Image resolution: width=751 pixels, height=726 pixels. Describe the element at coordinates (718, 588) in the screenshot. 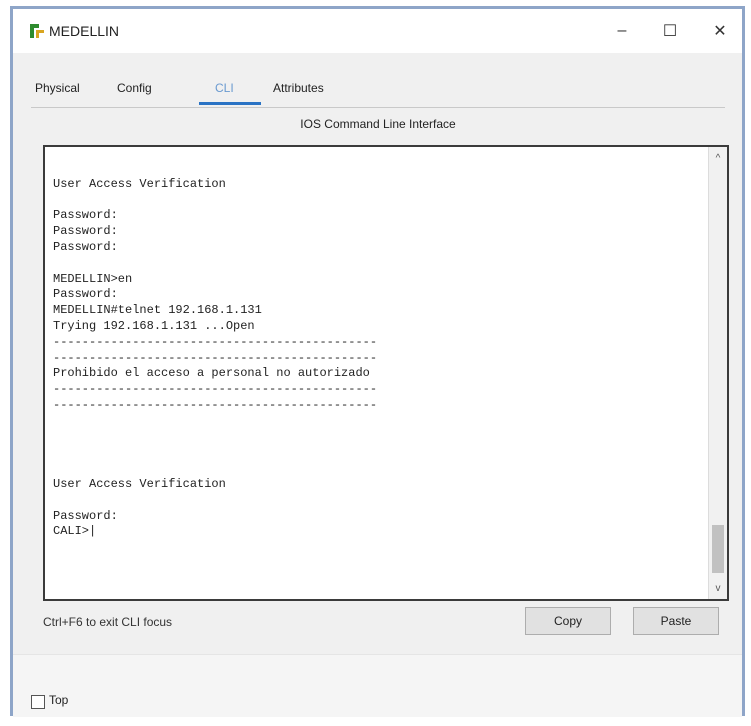

I see `scroll-down-icon: v` at that location.